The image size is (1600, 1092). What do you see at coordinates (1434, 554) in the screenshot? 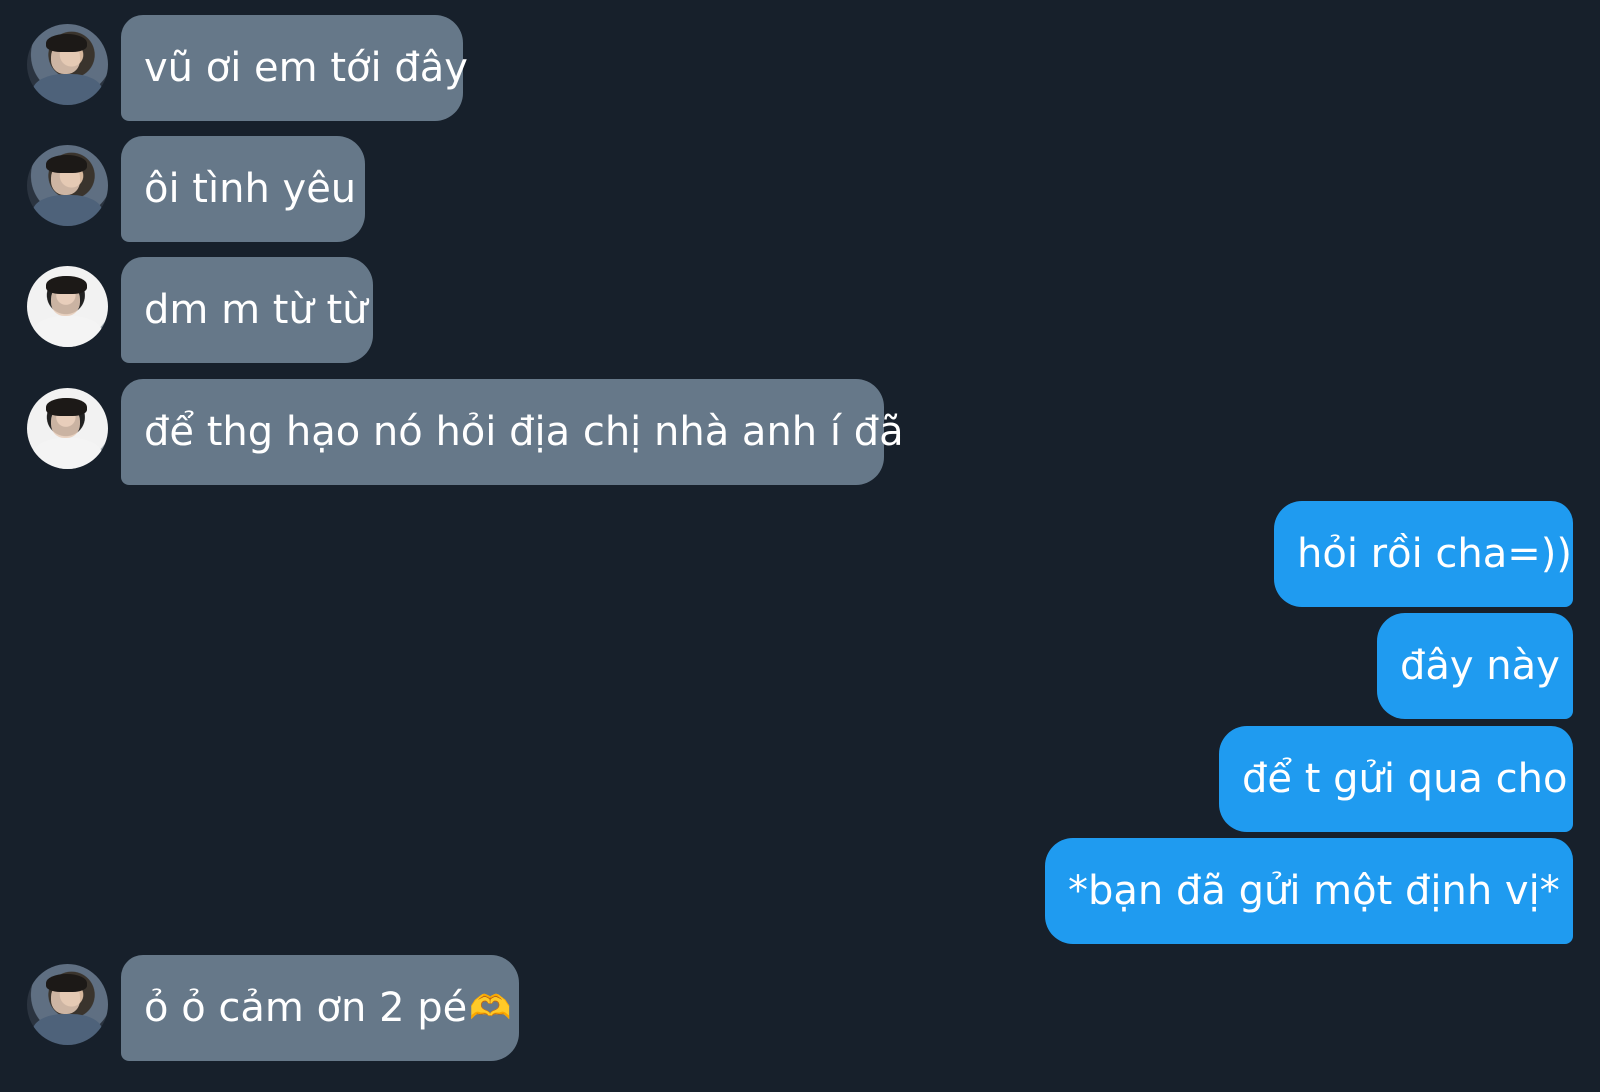
I see `message-text: hỏi rồi cha=))` at bounding box center [1434, 554].